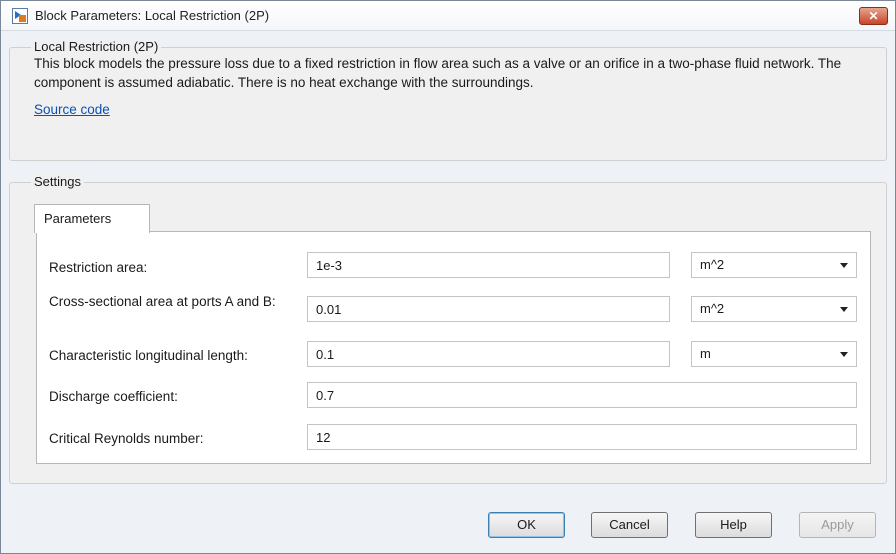  I want to click on cross-sectional-area-unit-value: m^2, so click(712, 308).